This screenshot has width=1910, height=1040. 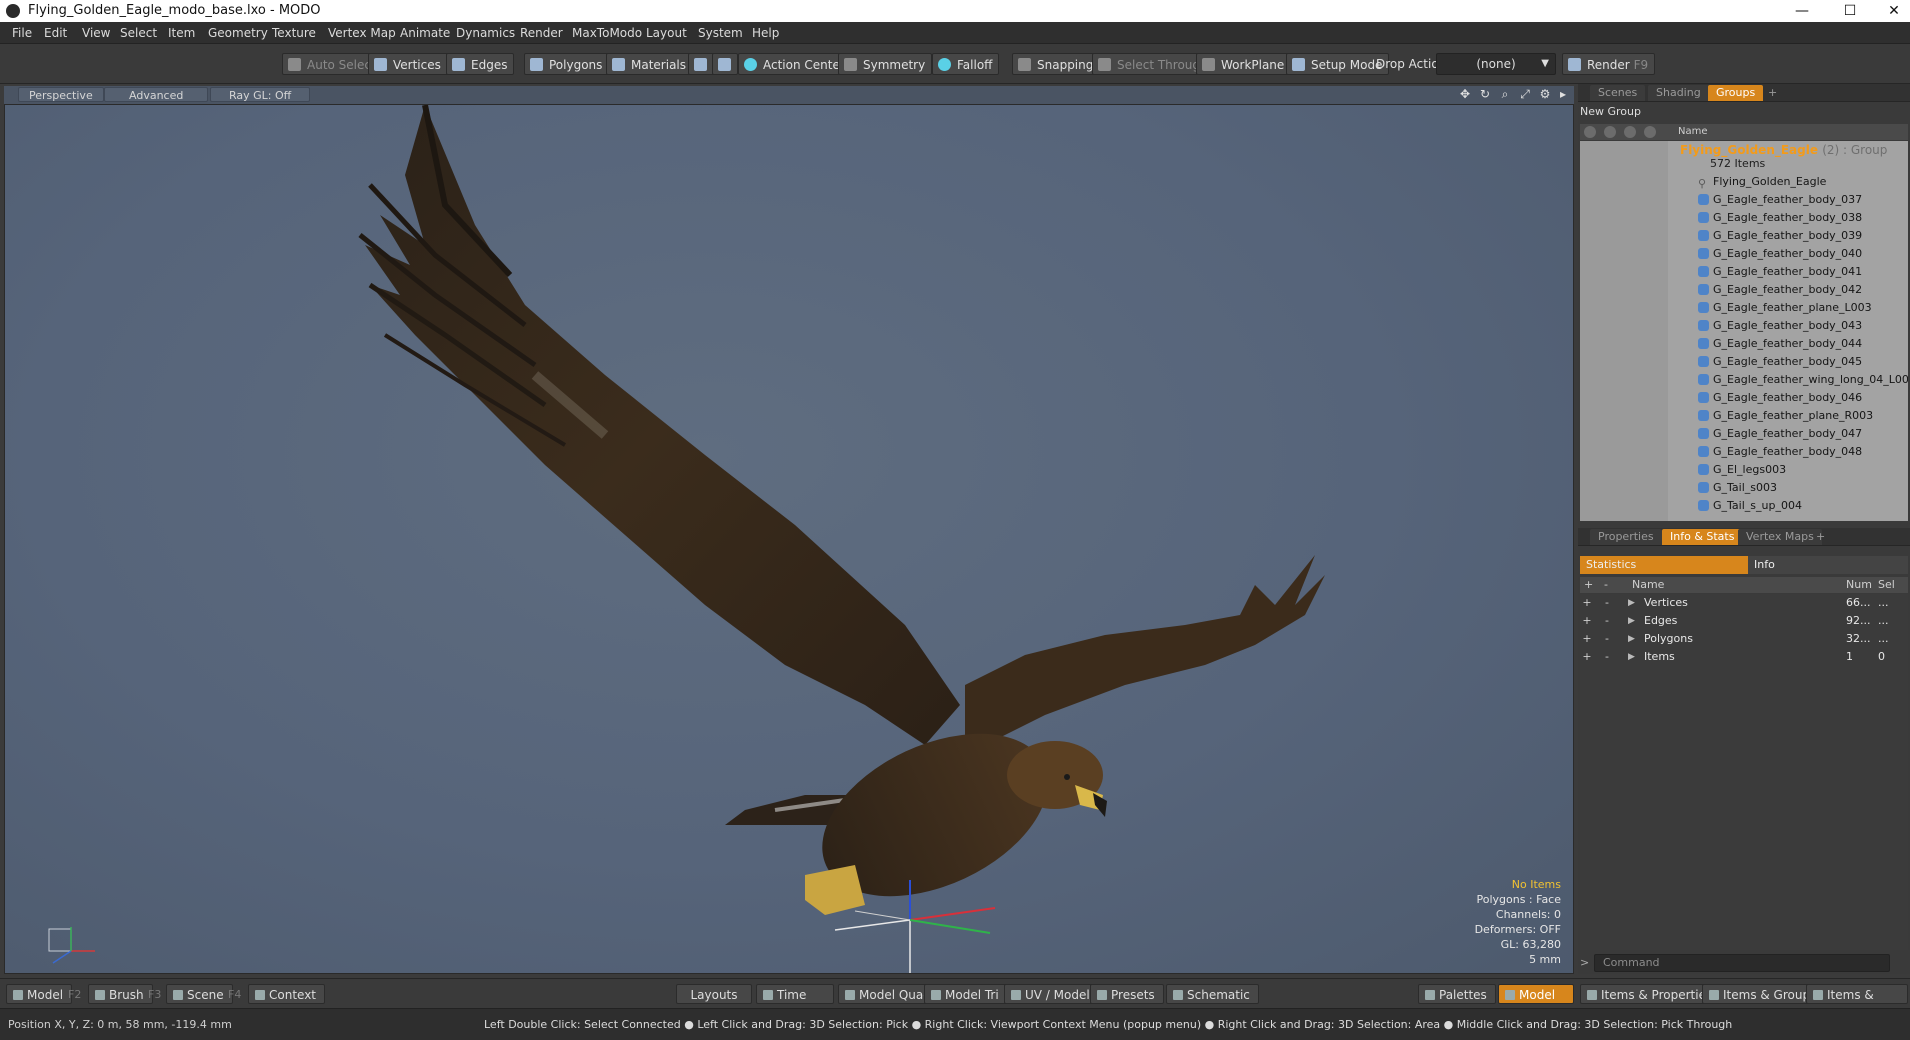 What do you see at coordinates (55, 33) in the screenshot?
I see `menu-edit: Edit` at bounding box center [55, 33].